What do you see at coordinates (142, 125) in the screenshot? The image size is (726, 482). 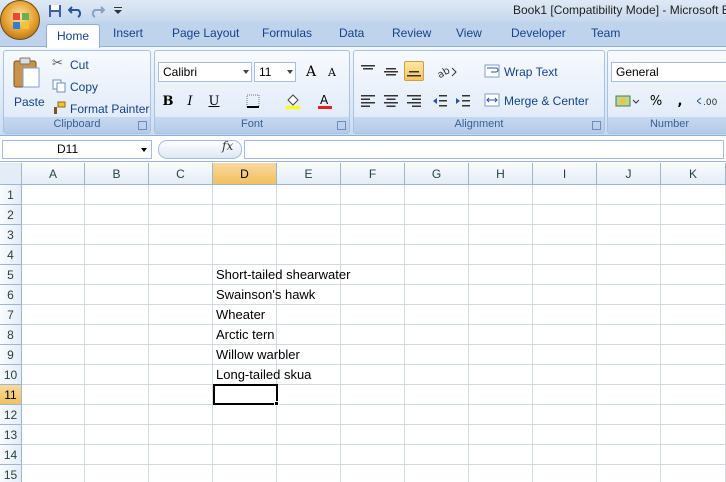 I see `clipboard-launcher-icon` at bounding box center [142, 125].